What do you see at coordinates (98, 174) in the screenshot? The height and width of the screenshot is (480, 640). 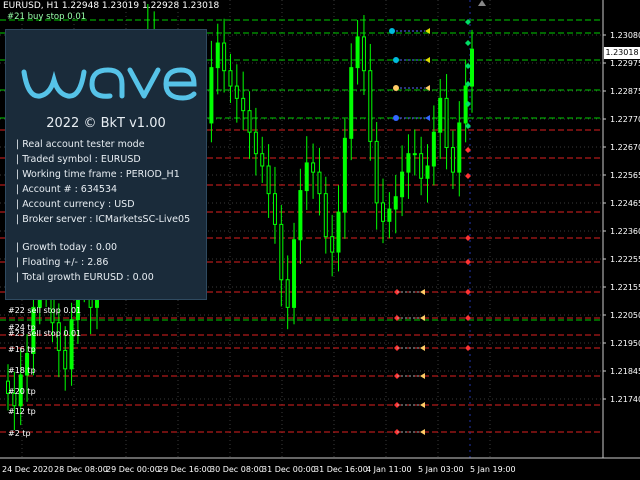 I see `info-line: | Working time frame : PERIOD_H1` at bounding box center [98, 174].